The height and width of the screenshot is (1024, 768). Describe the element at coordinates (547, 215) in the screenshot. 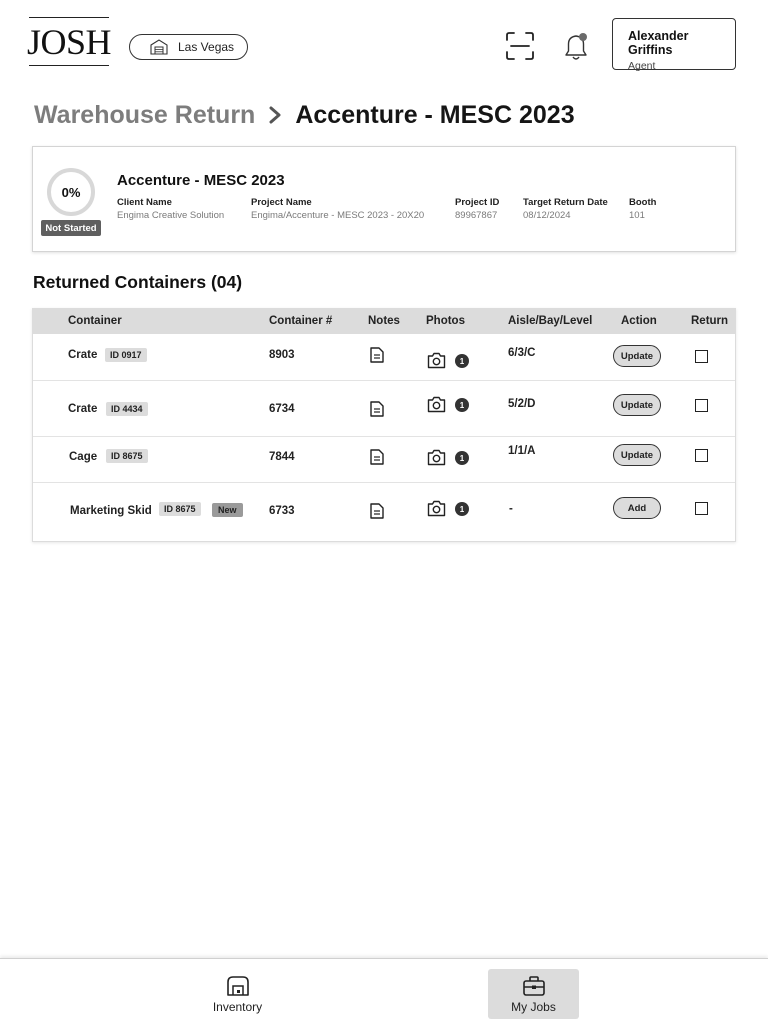

I see `field-value: 08/12/2024` at that location.